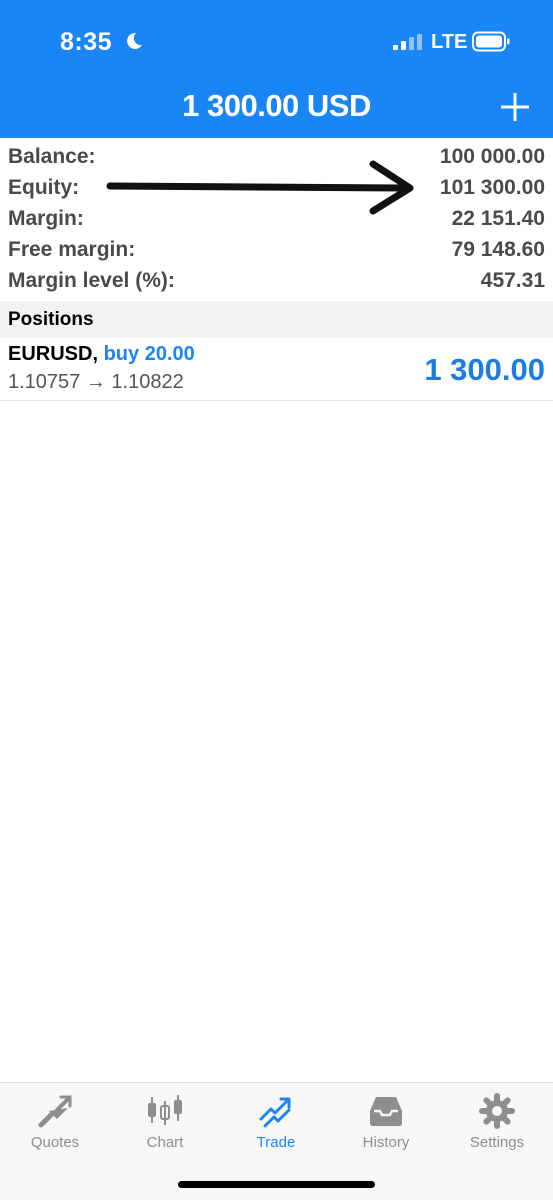  What do you see at coordinates (407, 42) in the screenshot?
I see `signal-icon` at bounding box center [407, 42].